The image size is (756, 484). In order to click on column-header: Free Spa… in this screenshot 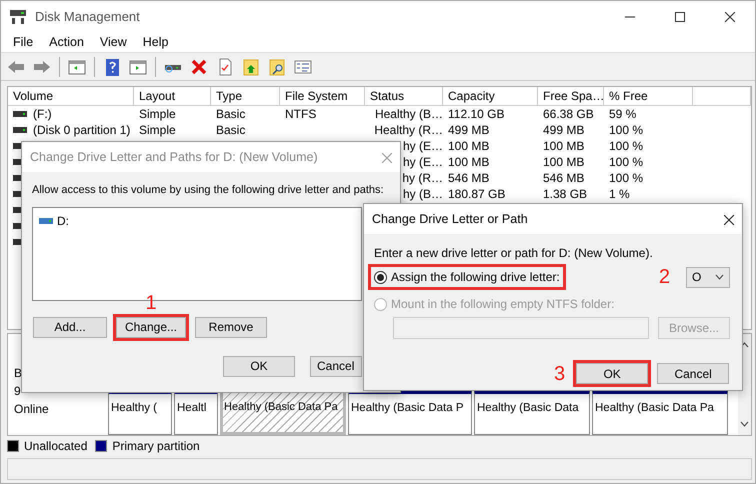, I will do `click(571, 96)`.